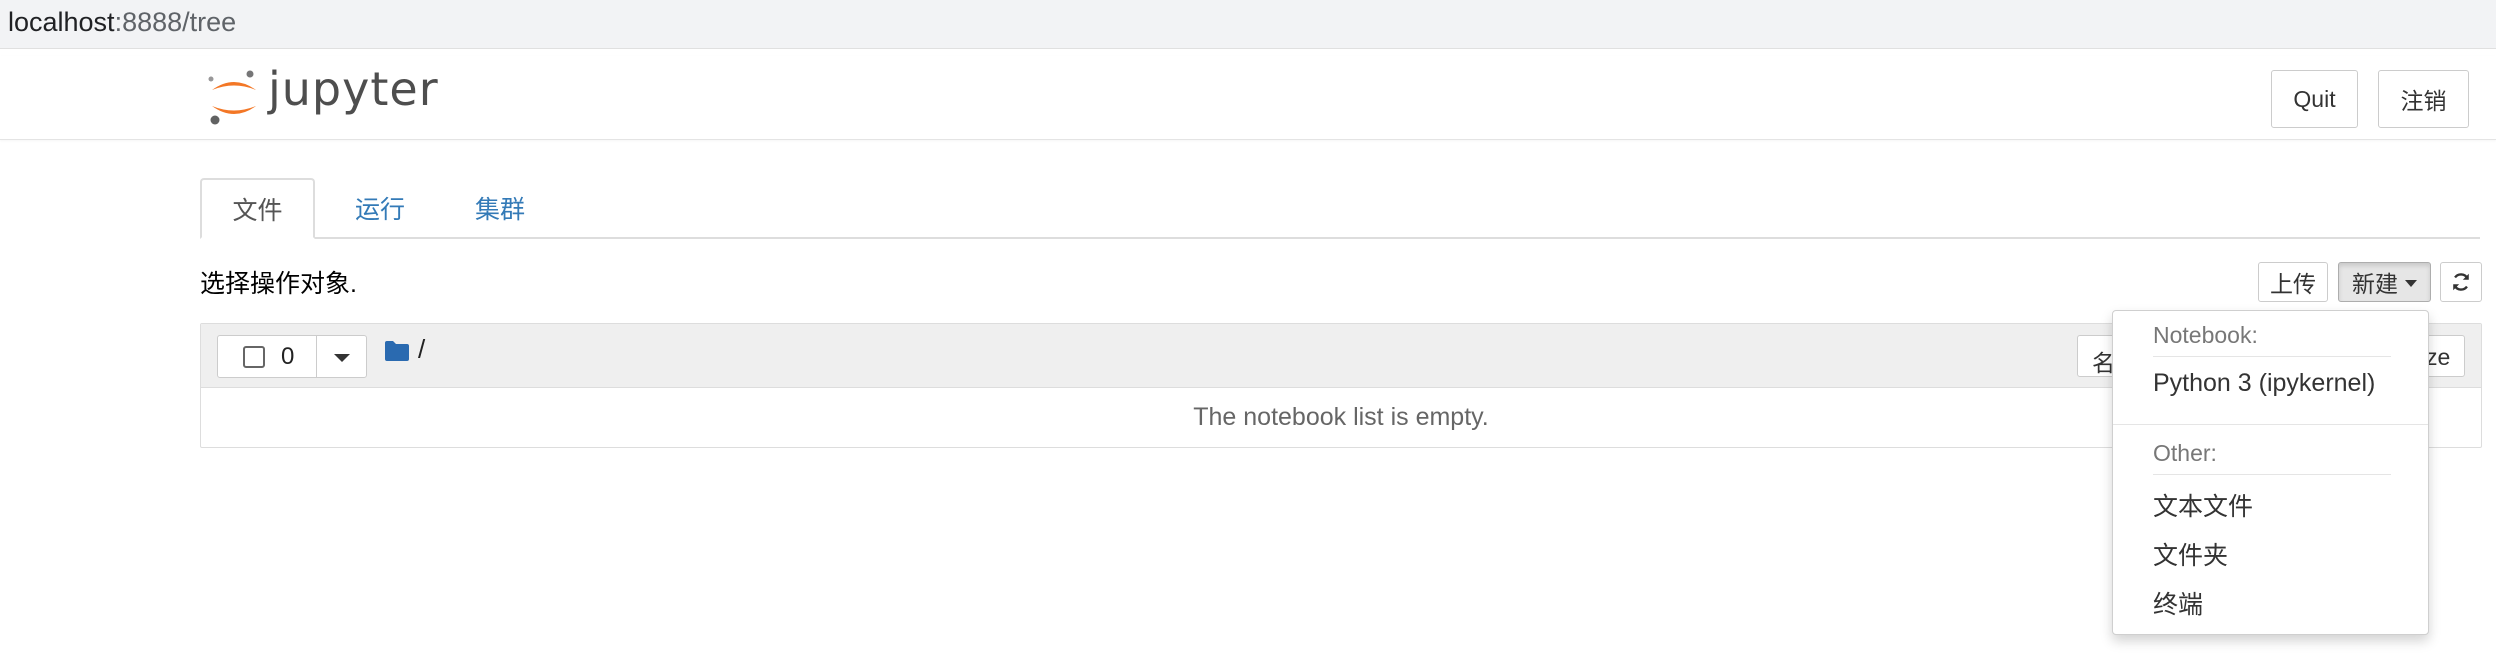  Describe the element at coordinates (2270, 424) in the screenshot. I see `menu-divider` at that location.